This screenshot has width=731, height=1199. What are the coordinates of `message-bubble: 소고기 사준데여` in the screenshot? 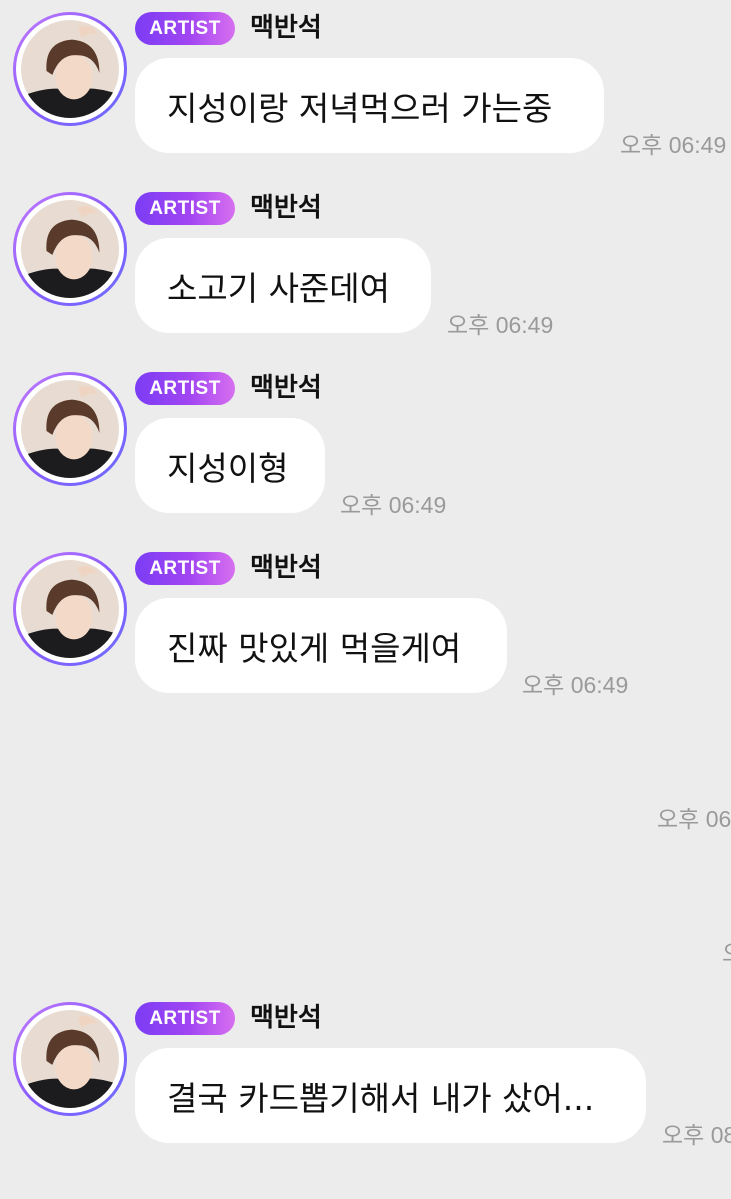 It's located at (283, 285).